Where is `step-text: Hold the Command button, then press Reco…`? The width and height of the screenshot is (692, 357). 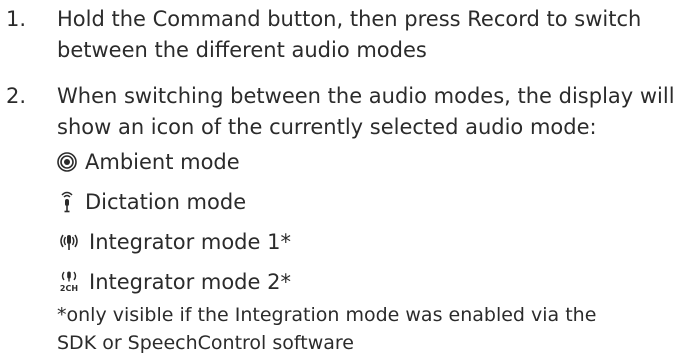
step-text: Hold the Command button, then press Reco… is located at coordinates (349, 34).